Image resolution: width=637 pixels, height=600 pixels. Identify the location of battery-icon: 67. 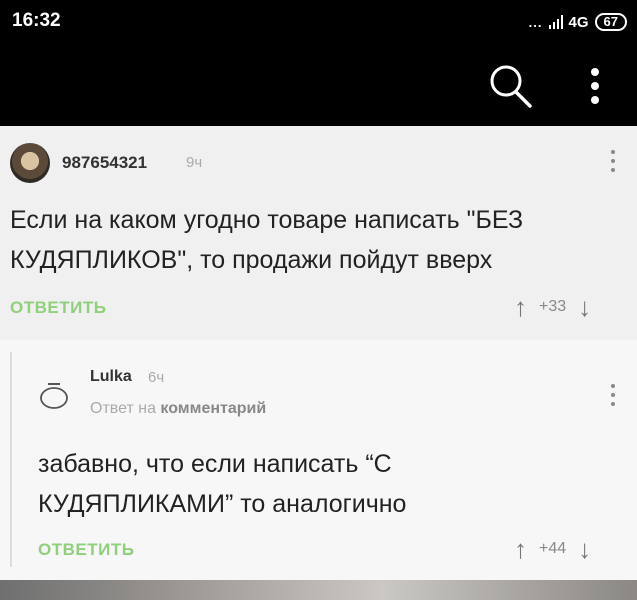
(610, 22).